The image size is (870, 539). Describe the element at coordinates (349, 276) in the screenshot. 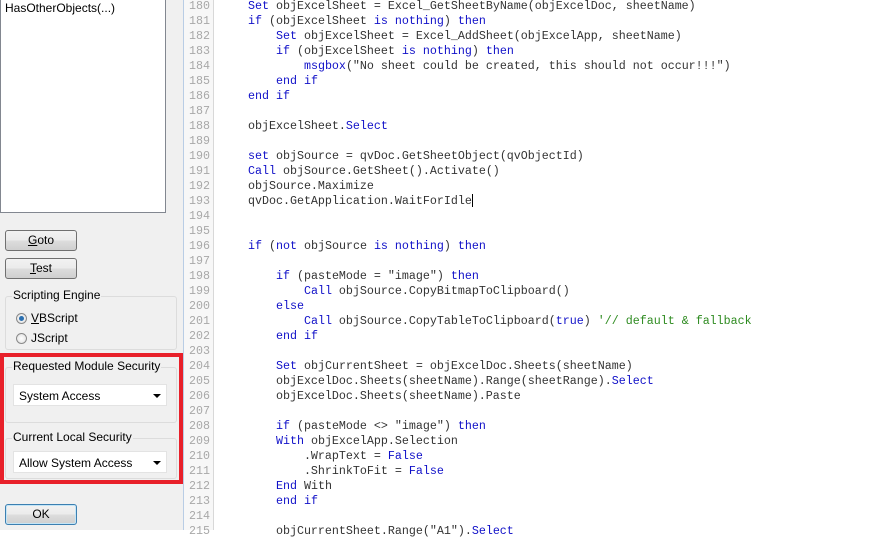

I see `code-line: if (pasteMode = "image") then` at that location.